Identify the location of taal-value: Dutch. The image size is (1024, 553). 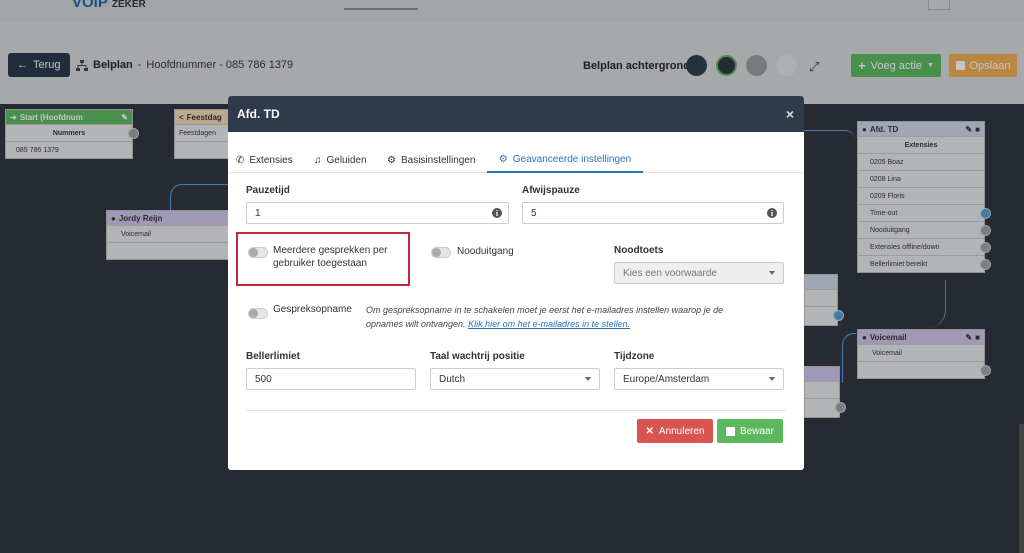
(452, 379).